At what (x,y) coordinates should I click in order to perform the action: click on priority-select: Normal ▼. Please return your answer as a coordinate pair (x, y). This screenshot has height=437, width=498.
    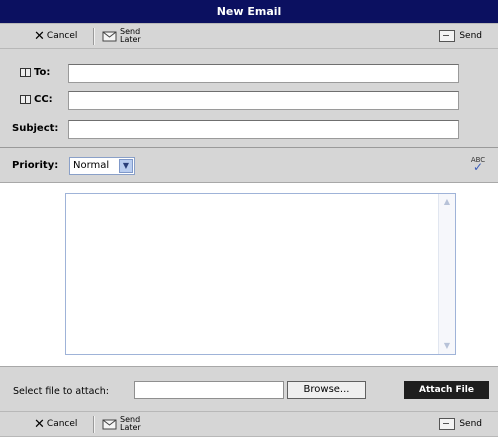
    Looking at the image, I should click on (102, 166).